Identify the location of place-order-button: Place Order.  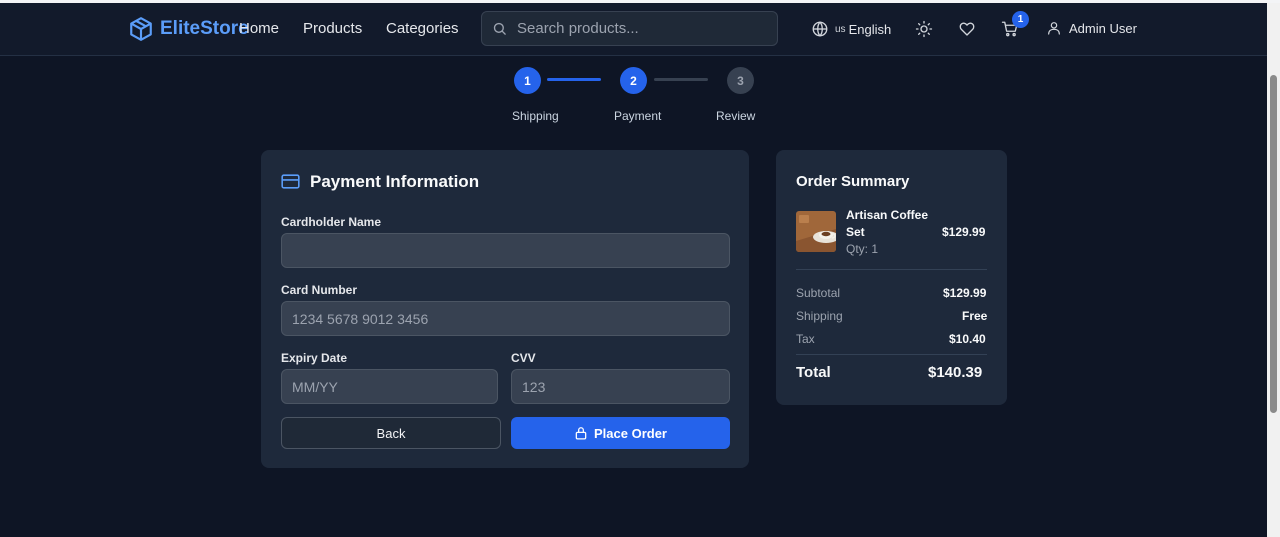
(620, 433).